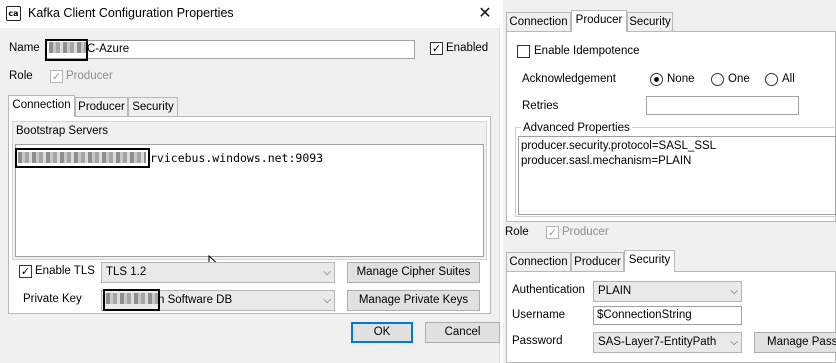  I want to click on bootstrap-label: Bootstrap Servers, so click(62, 131).